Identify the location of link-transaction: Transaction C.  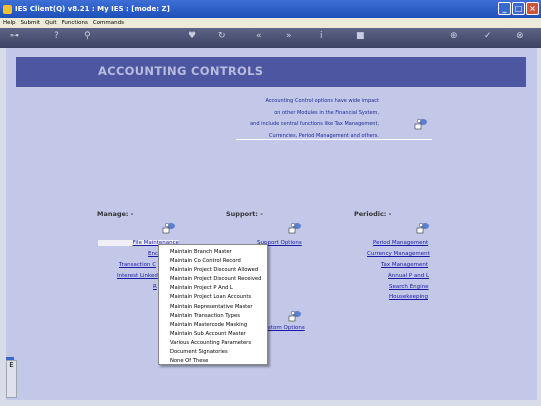
(137, 265).